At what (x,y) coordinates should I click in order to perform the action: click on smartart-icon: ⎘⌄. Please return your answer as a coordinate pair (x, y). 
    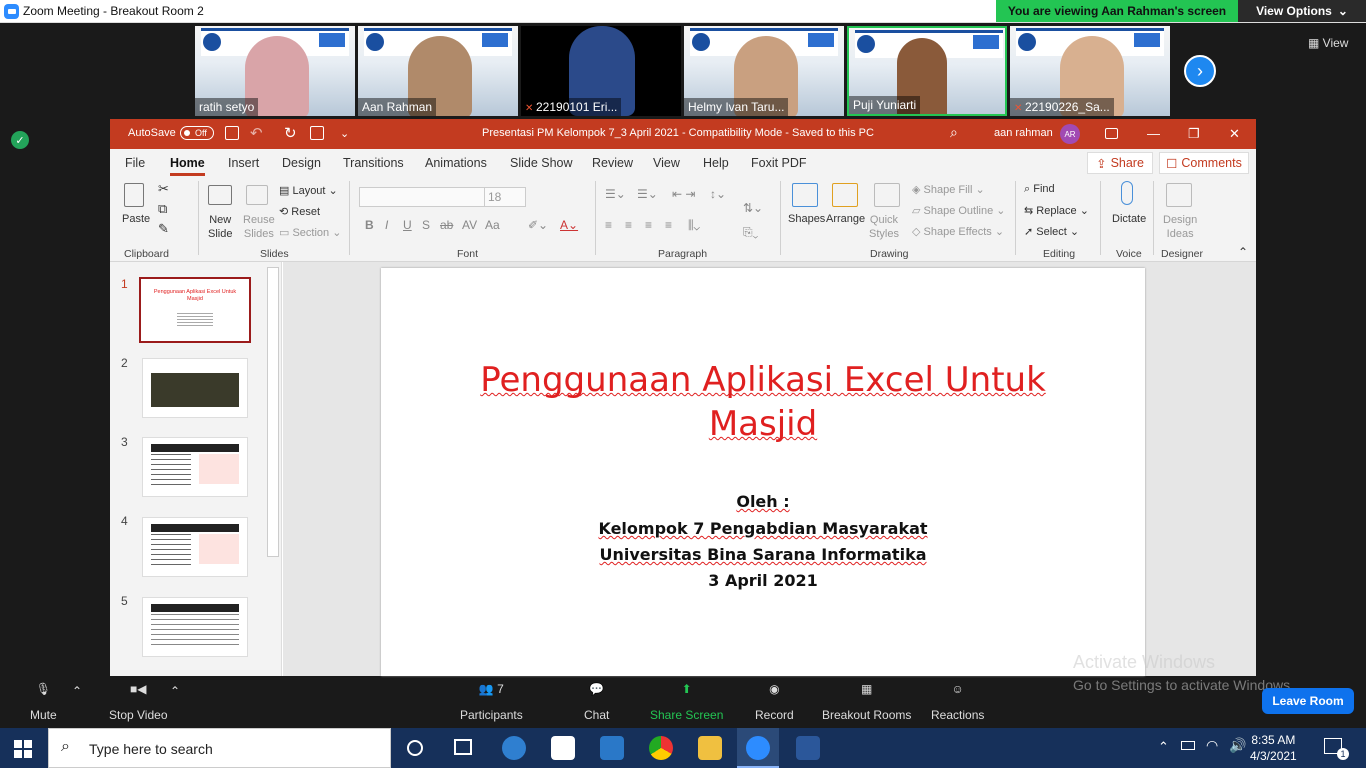
    Looking at the image, I should click on (750, 232).